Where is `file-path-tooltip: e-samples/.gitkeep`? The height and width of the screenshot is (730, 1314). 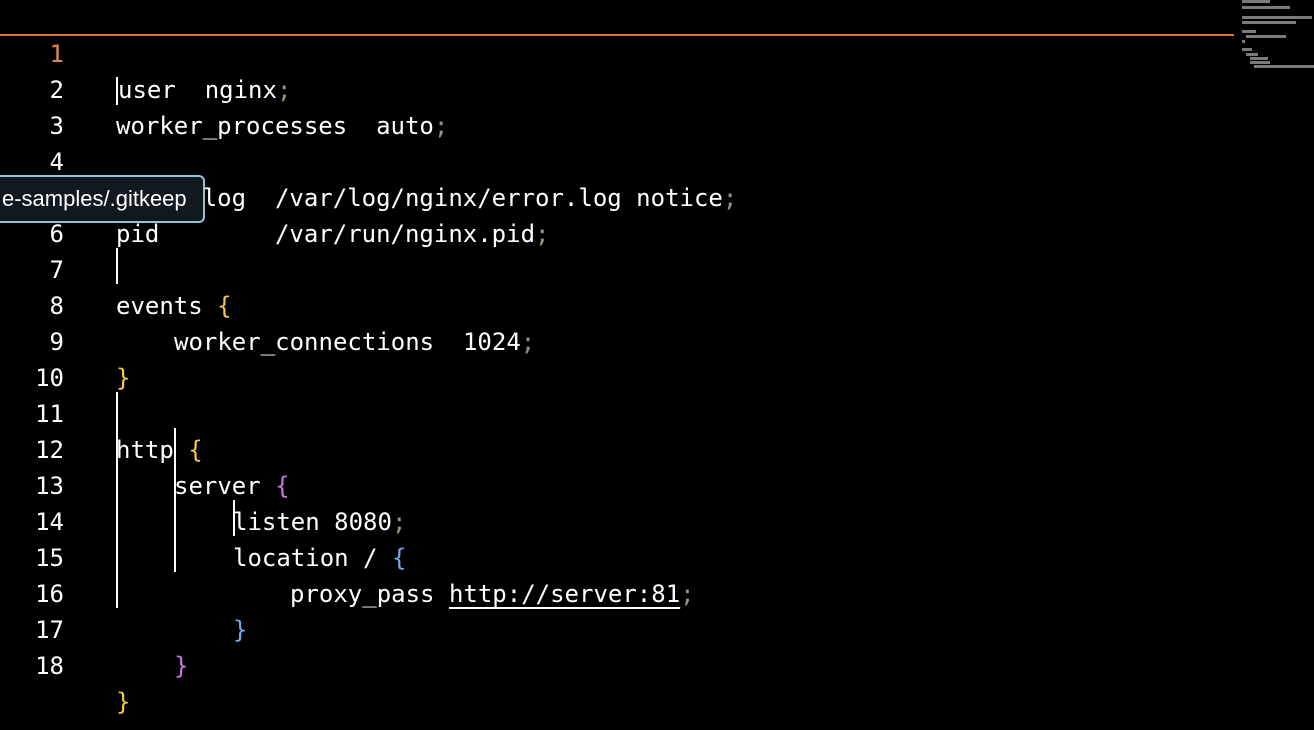 file-path-tooltip: e-samples/.gitkeep is located at coordinates (102, 199).